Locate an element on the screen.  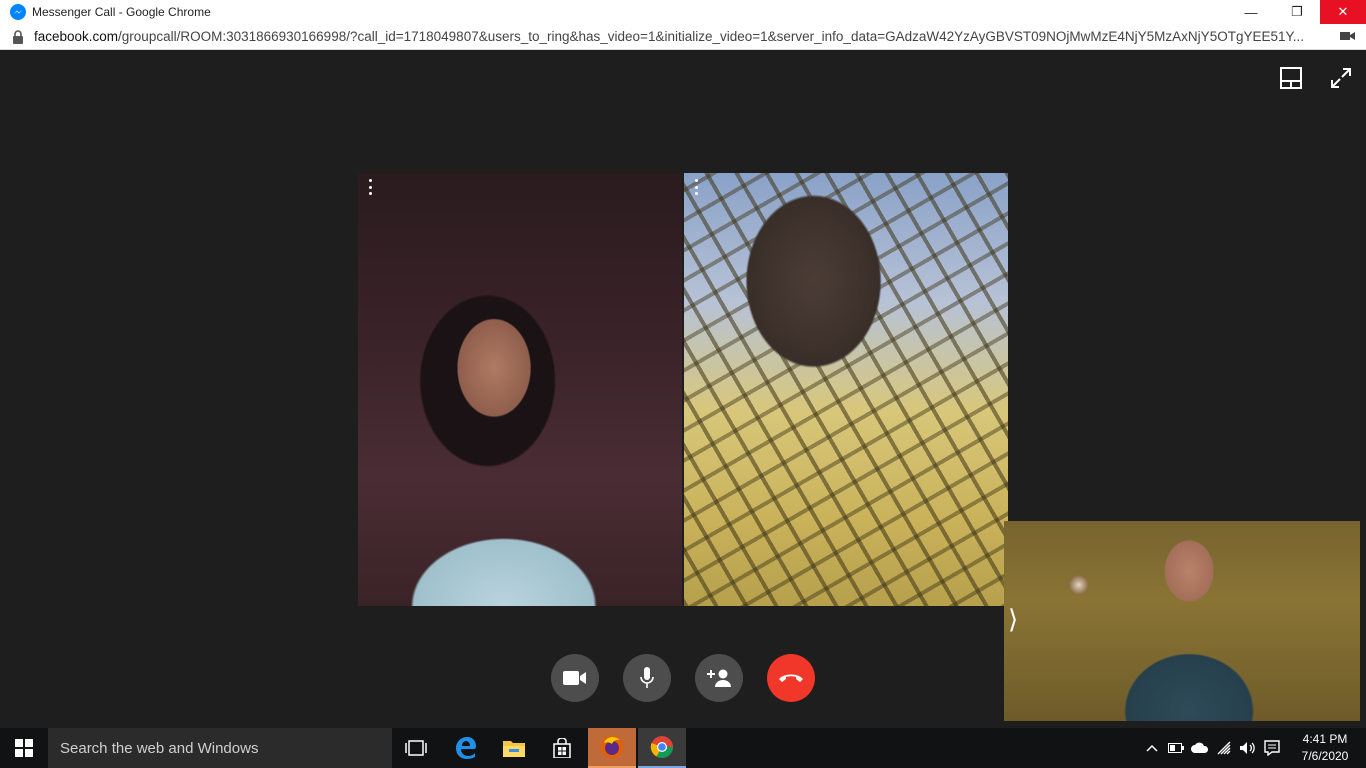
close-button: ✕ is located at coordinates (1343, 12).